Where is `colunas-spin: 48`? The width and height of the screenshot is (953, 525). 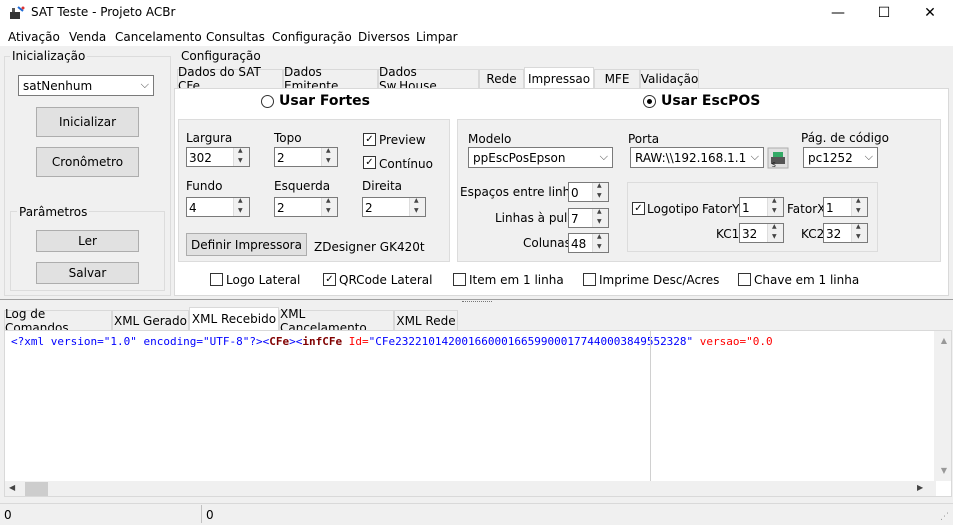
colunas-spin: 48 is located at coordinates (588, 243).